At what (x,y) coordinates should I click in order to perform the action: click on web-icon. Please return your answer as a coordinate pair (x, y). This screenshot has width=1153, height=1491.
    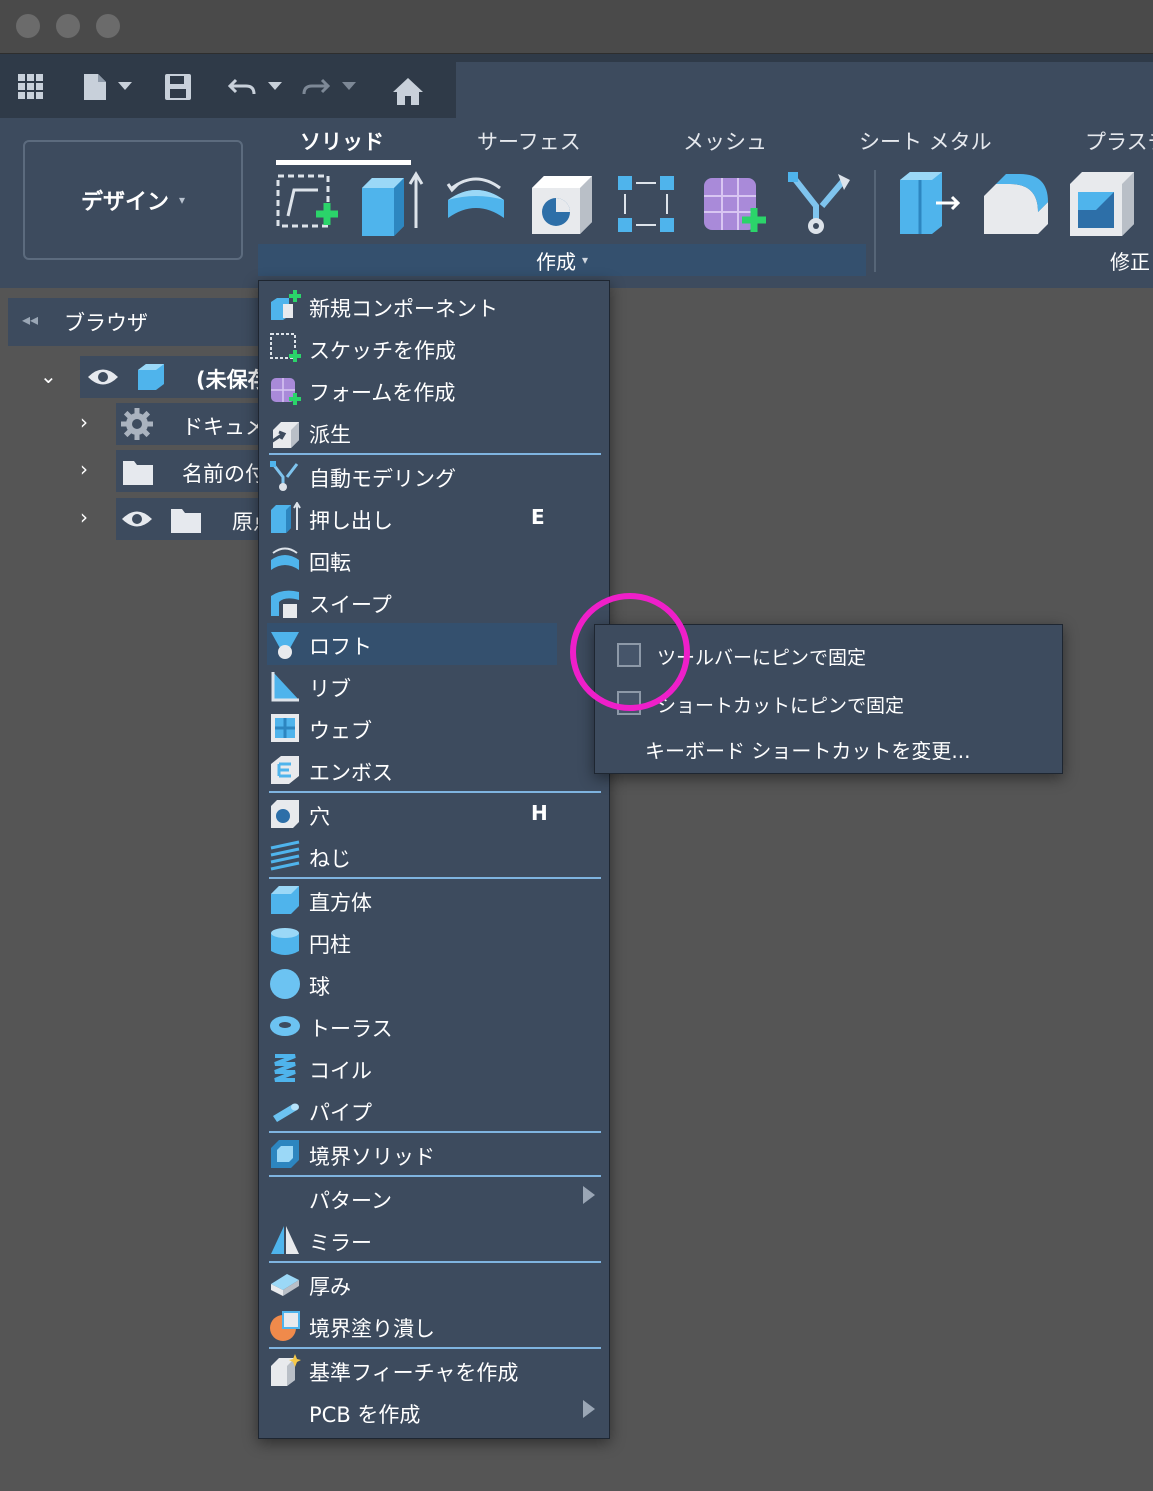
    Looking at the image, I should click on (285, 728).